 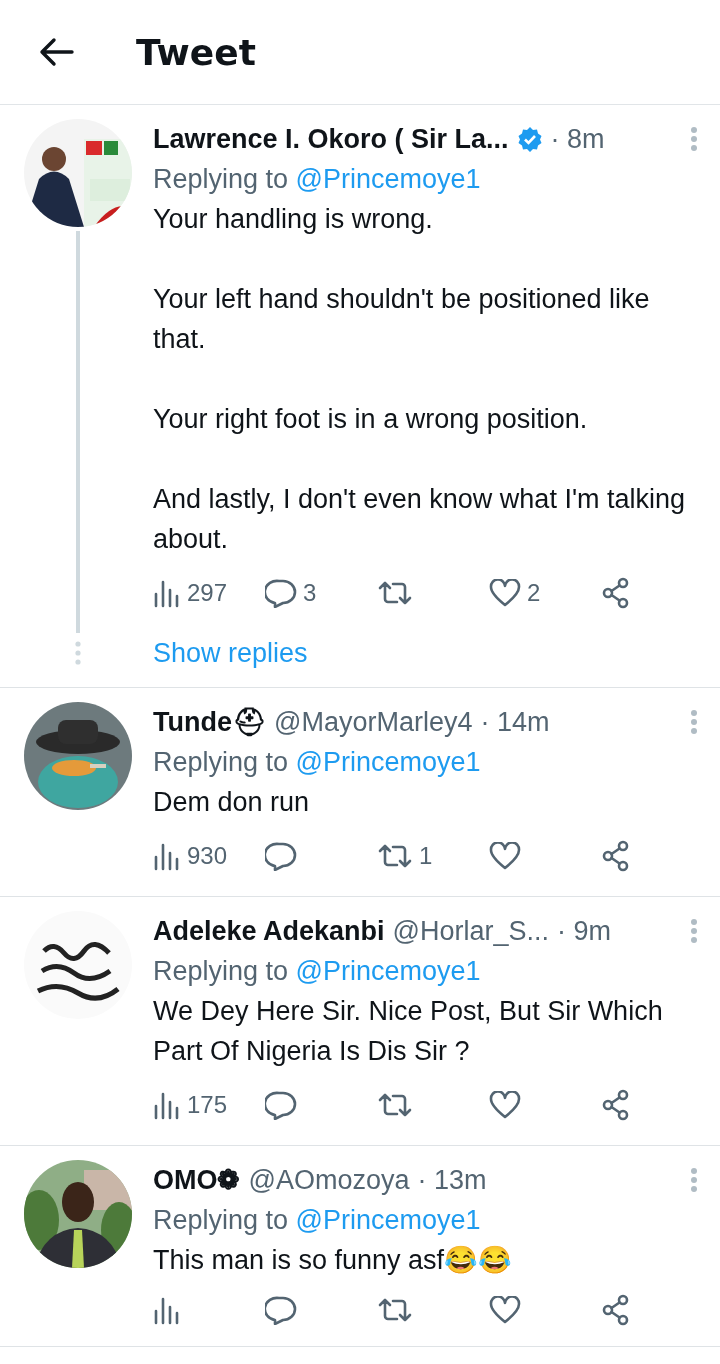 I want to click on count: 2, so click(x=534, y=593).